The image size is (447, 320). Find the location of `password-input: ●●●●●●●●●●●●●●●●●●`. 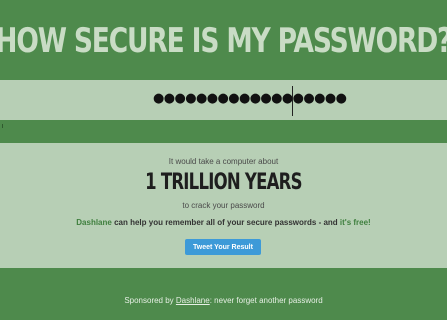

password-input: ●●●●●●●●●●●●●●●●●● is located at coordinates (250, 99).